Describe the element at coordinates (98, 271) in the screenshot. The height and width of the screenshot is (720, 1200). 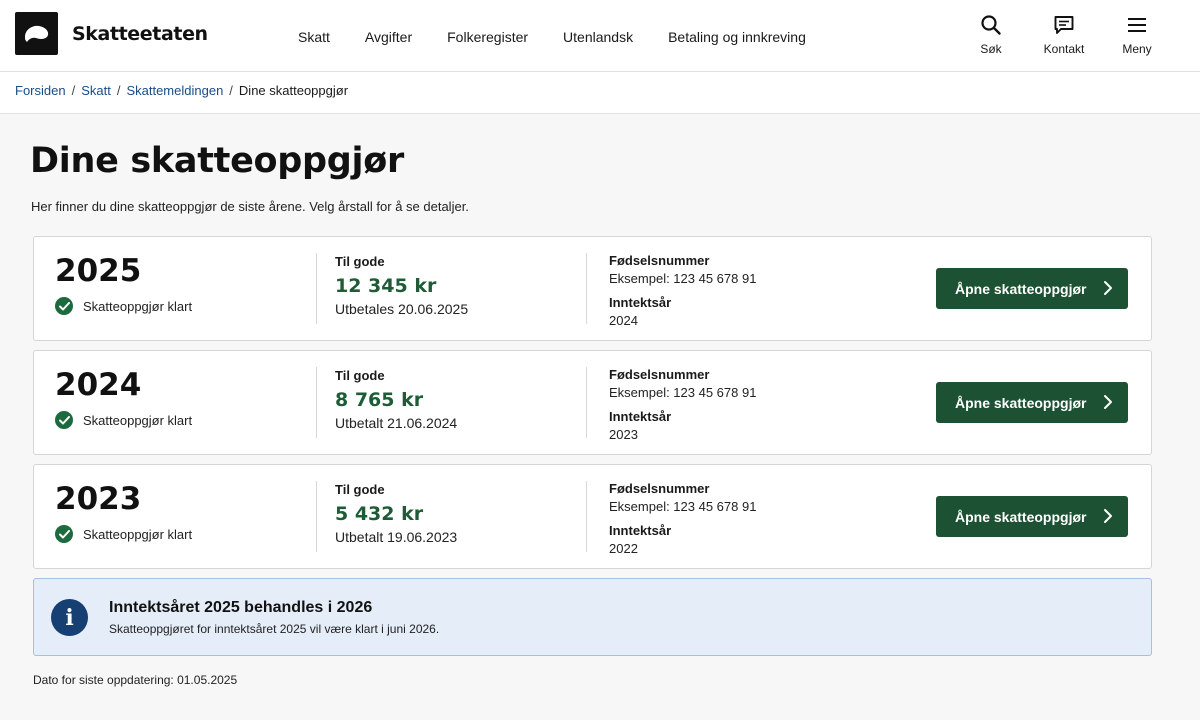
I see `settlement-year: 2025` at that location.